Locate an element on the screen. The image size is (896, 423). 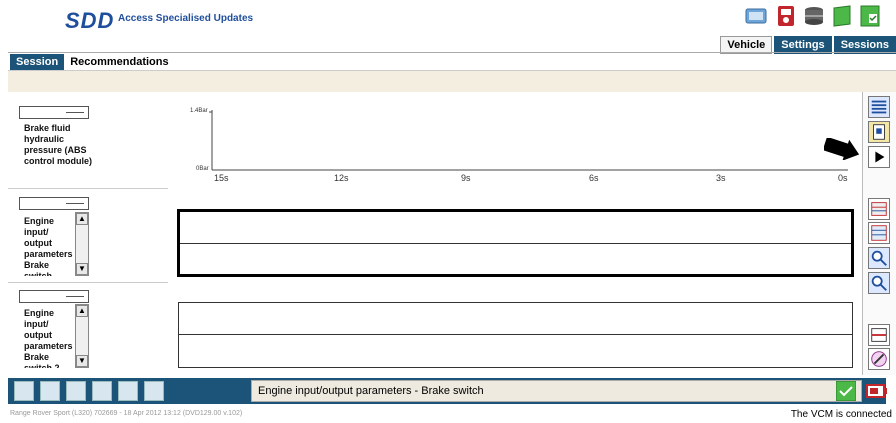
panel-layout-icon is located at coordinates (879, 233).